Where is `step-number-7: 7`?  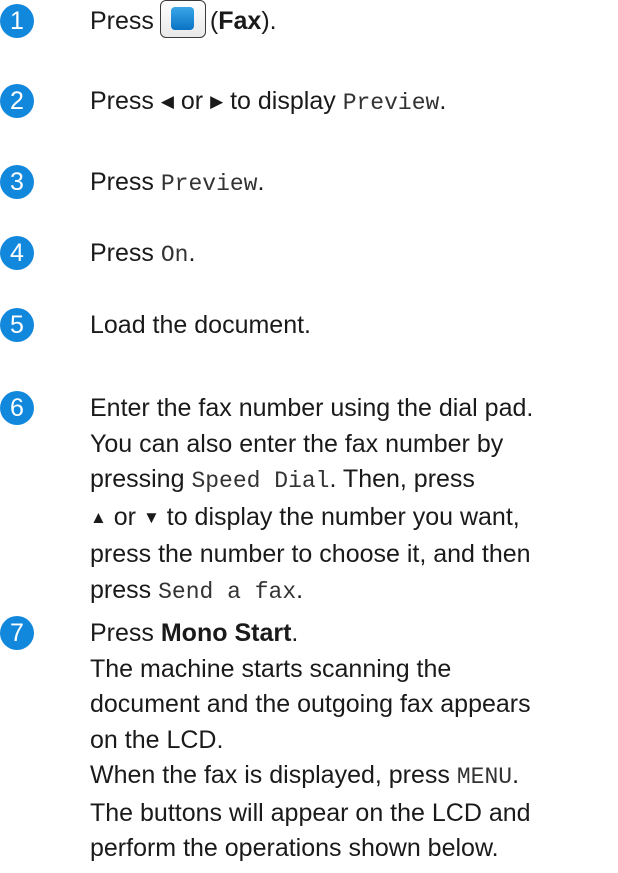 step-number-7: 7 is located at coordinates (17, 633).